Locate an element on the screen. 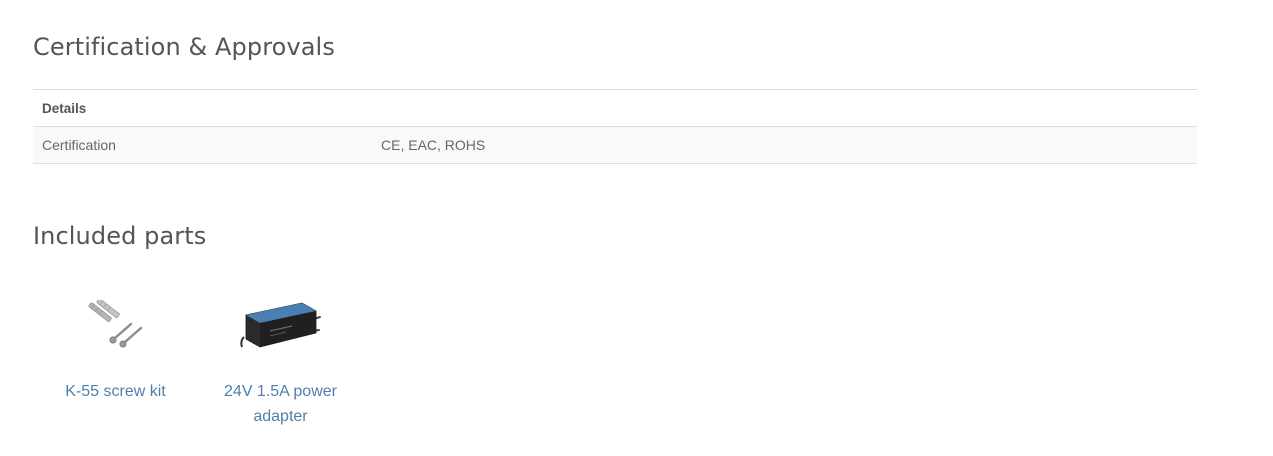 This screenshot has width=1273, height=456. table-row: Certification CE, EAC, ROHS is located at coordinates (615, 145).